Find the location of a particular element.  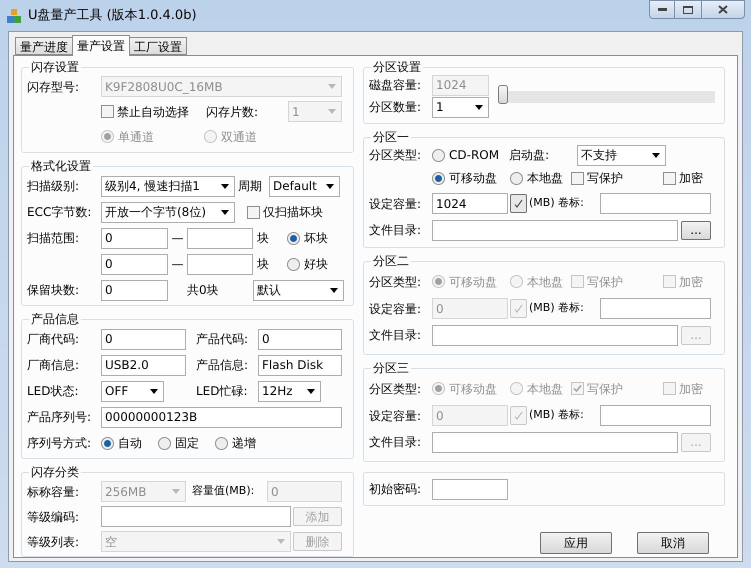

field-label: 容量值(MB): is located at coordinates (223, 491).